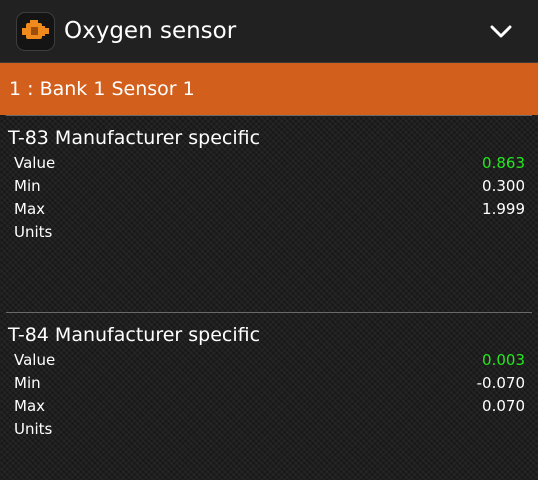 The height and width of the screenshot is (480, 538). I want to click on min-value: -0.070, so click(500, 383).